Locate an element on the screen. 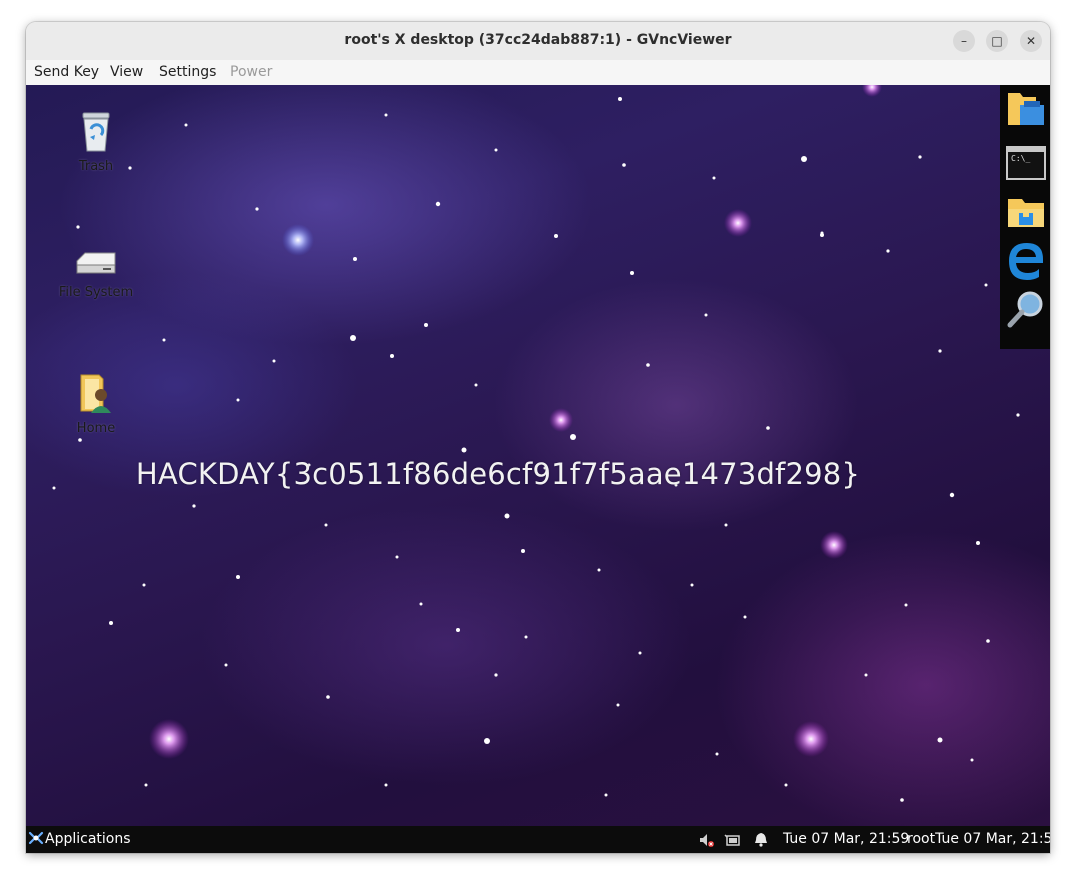 This screenshot has height=882, width=1076. terminal-icon: C:\_ is located at coordinates (1026, 163).